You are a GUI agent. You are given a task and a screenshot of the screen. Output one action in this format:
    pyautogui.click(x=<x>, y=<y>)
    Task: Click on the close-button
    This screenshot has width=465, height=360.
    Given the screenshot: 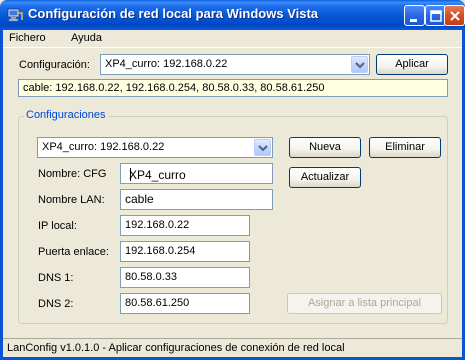 What is the action you would take?
    pyautogui.click(x=454, y=15)
    